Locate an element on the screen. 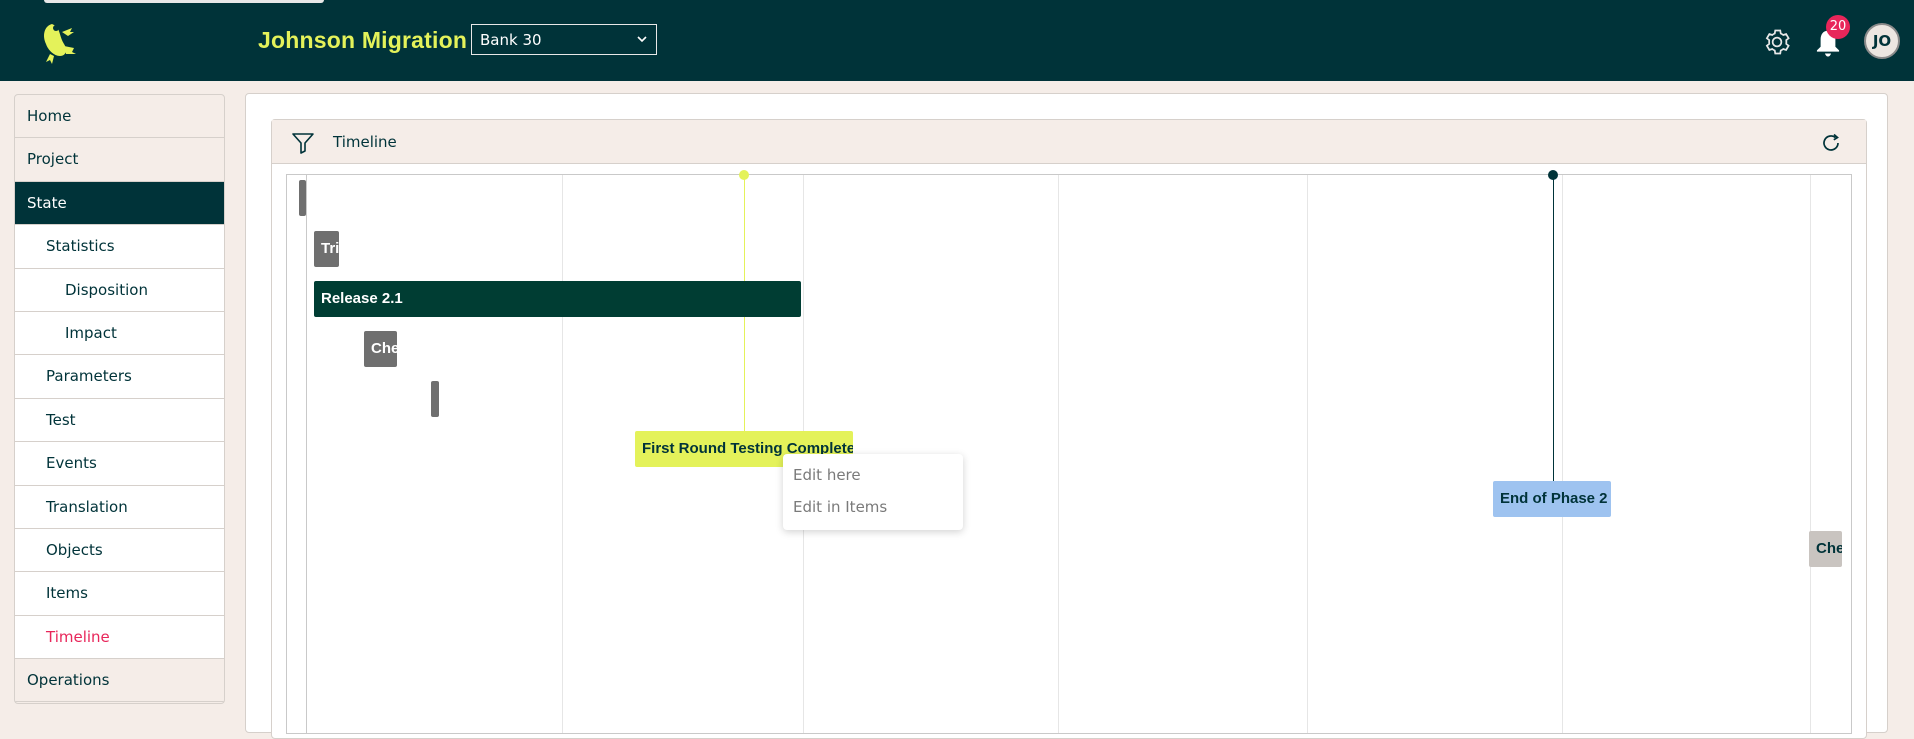  sidebar-item-label: Home is located at coordinates (49, 116).